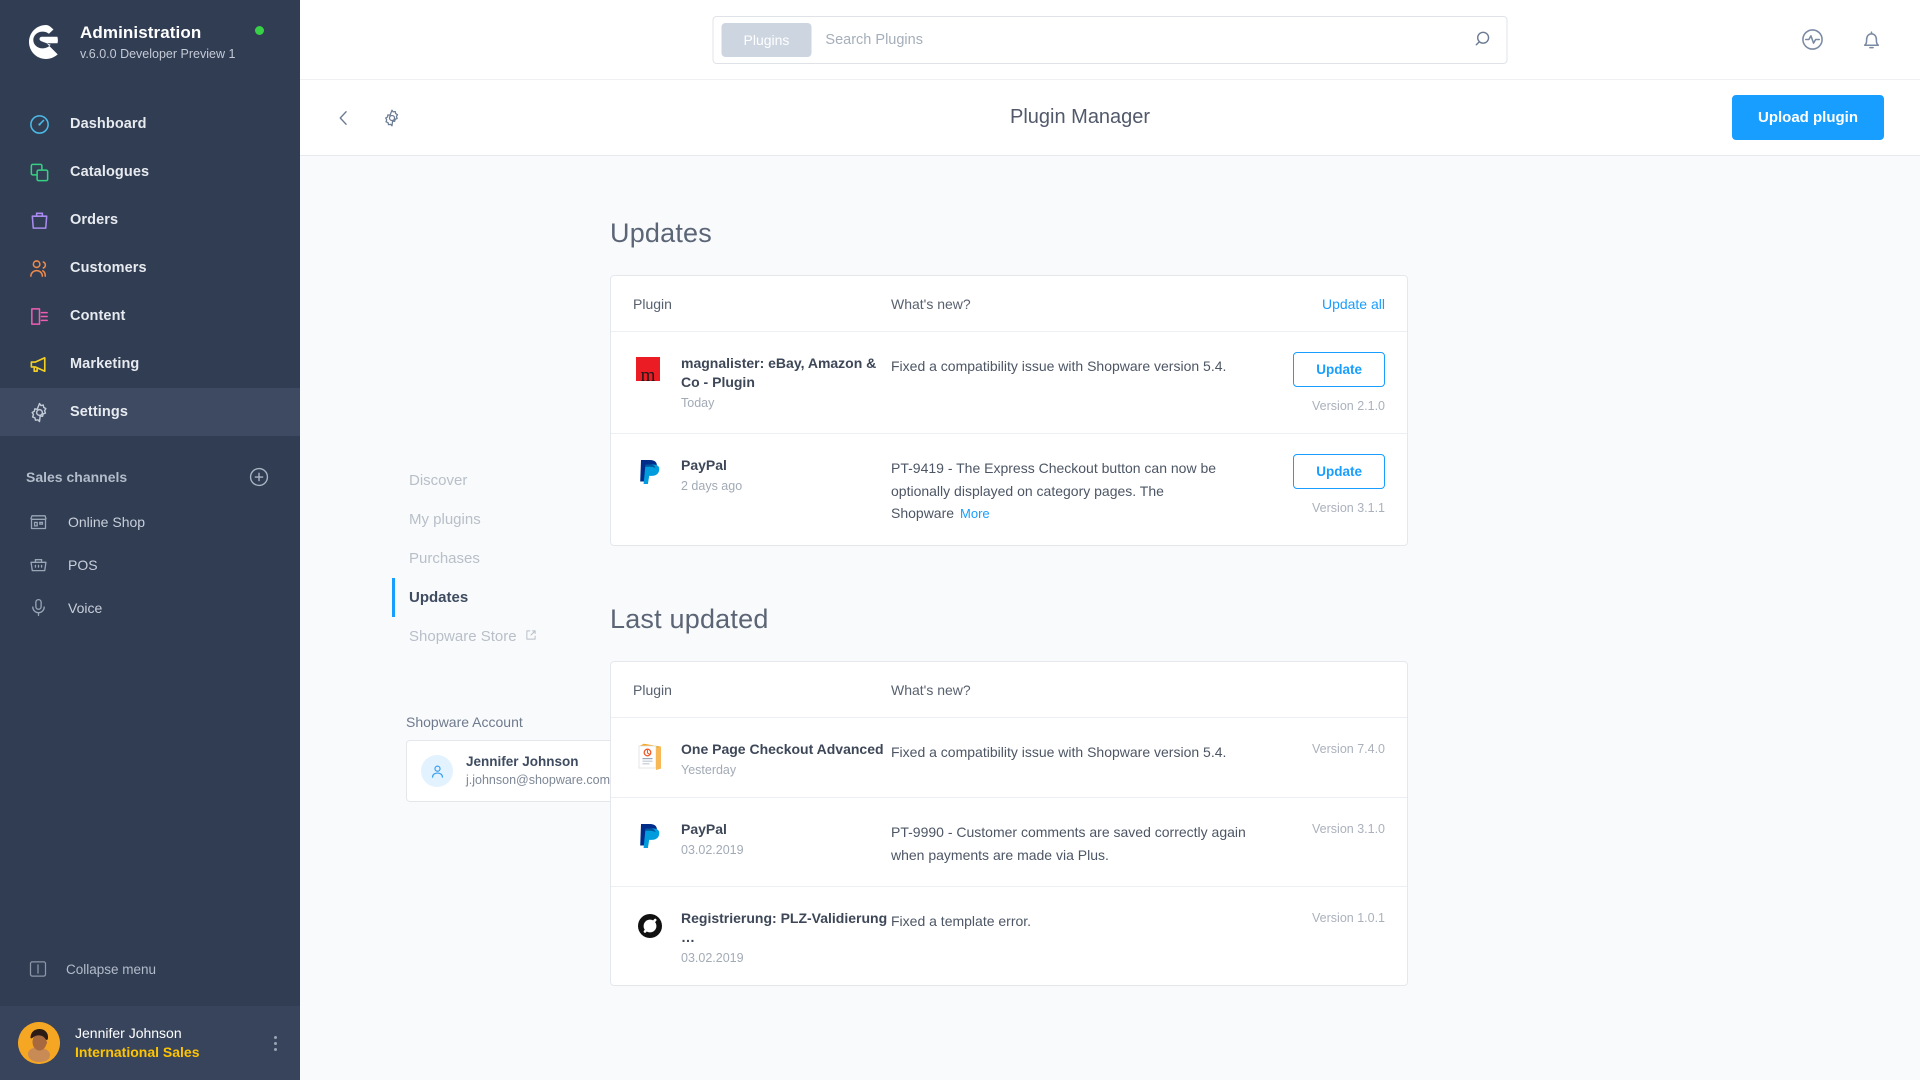  I want to click on collapse-menu-label: Collapse menu, so click(111, 969).